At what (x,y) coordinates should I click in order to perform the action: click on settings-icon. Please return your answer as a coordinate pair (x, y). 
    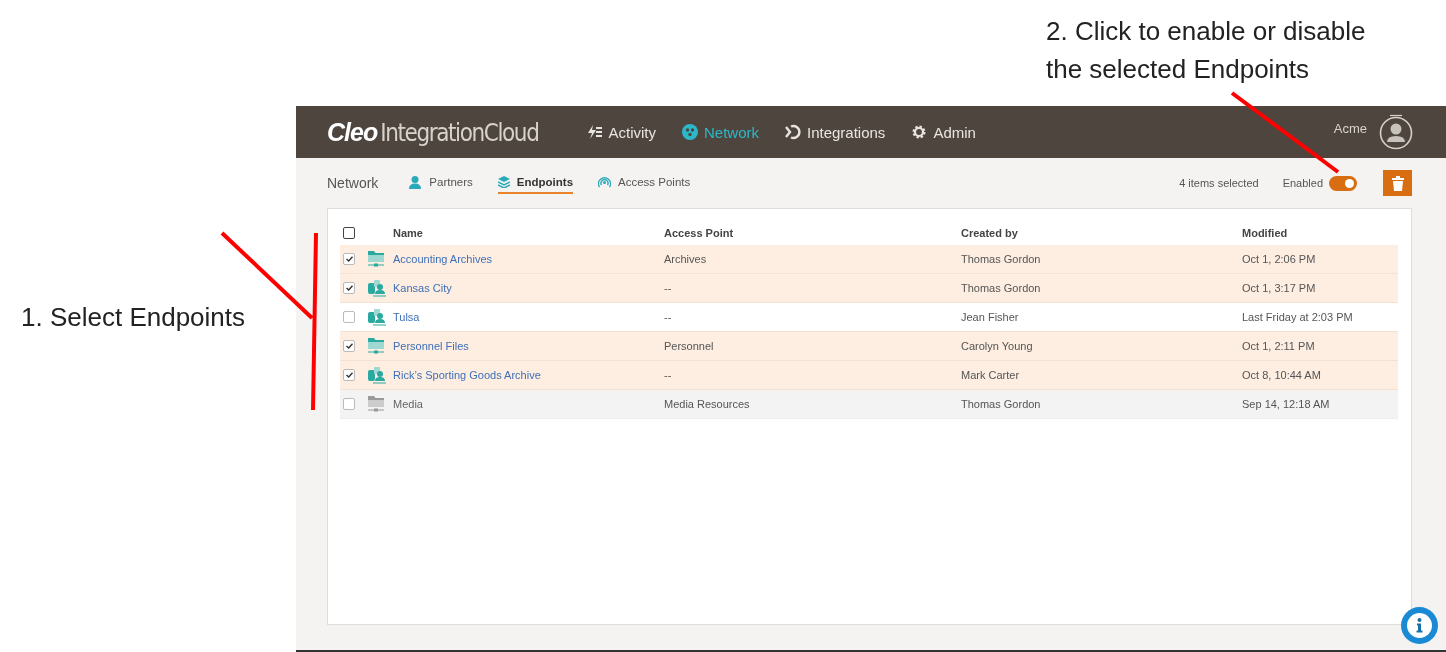
    Looking at the image, I should click on (919, 132).